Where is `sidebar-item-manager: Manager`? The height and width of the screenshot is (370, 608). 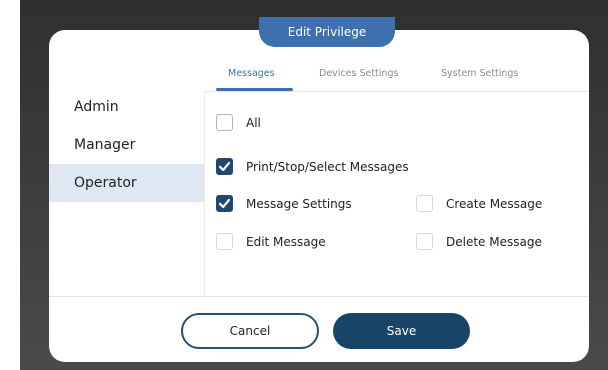 sidebar-item-manager: Manager is located at coordinates (126, 145).